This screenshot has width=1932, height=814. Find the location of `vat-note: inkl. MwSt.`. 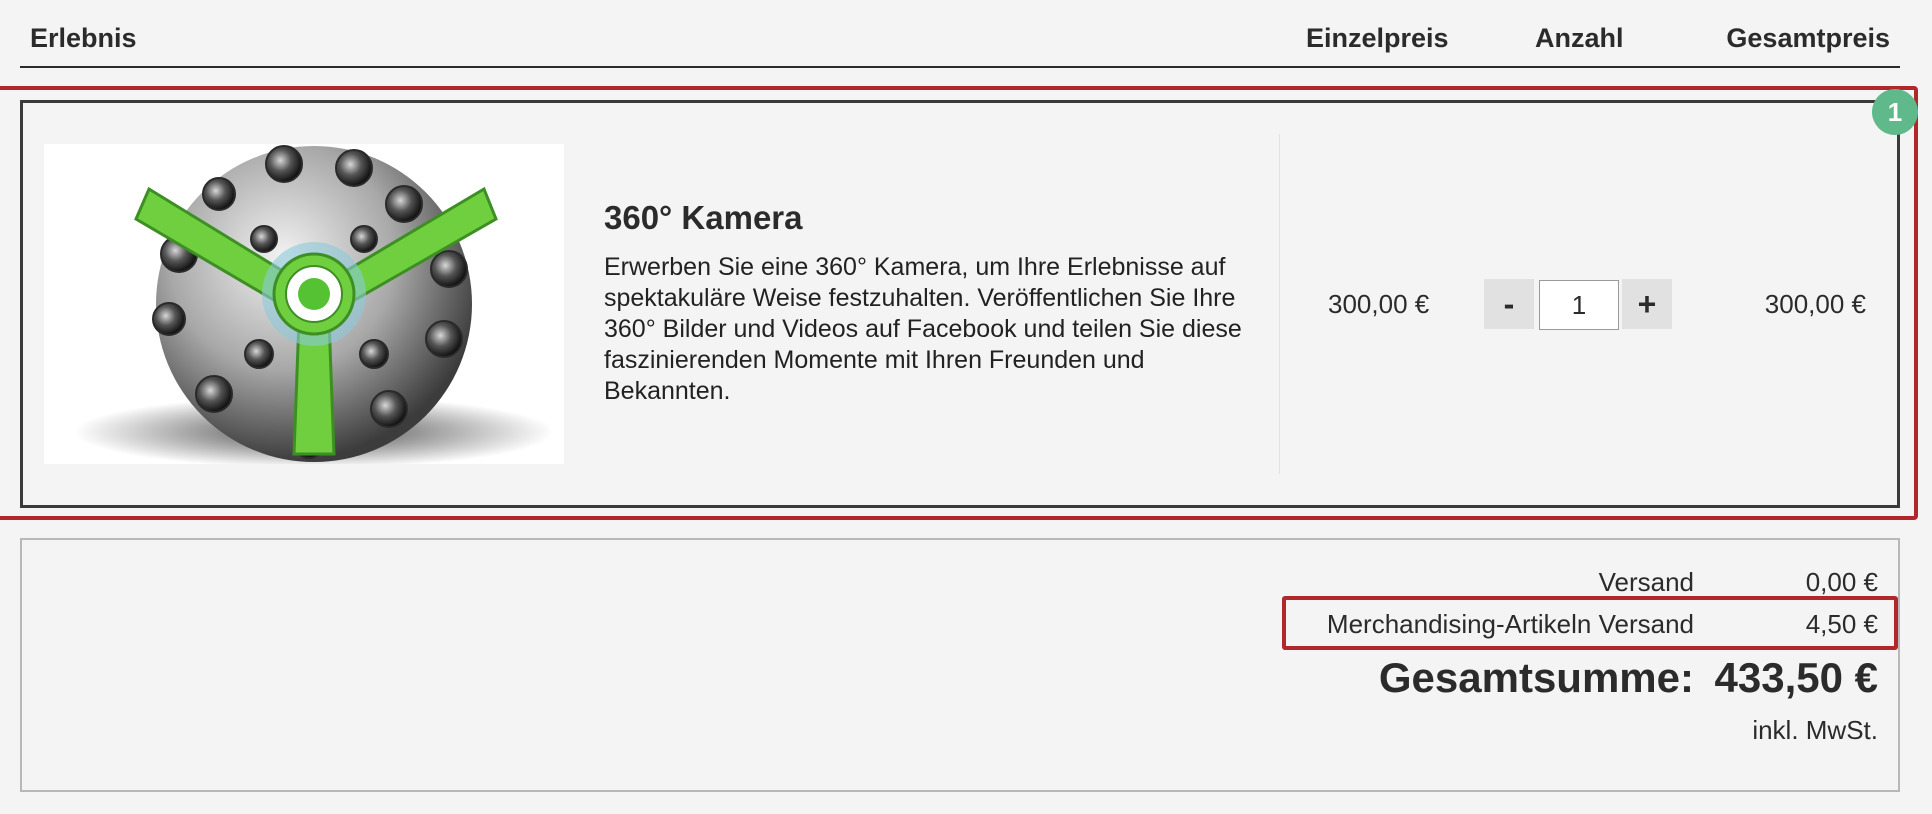

vat-note: inkl. MwSt. is located at coordinates (1815, 730).